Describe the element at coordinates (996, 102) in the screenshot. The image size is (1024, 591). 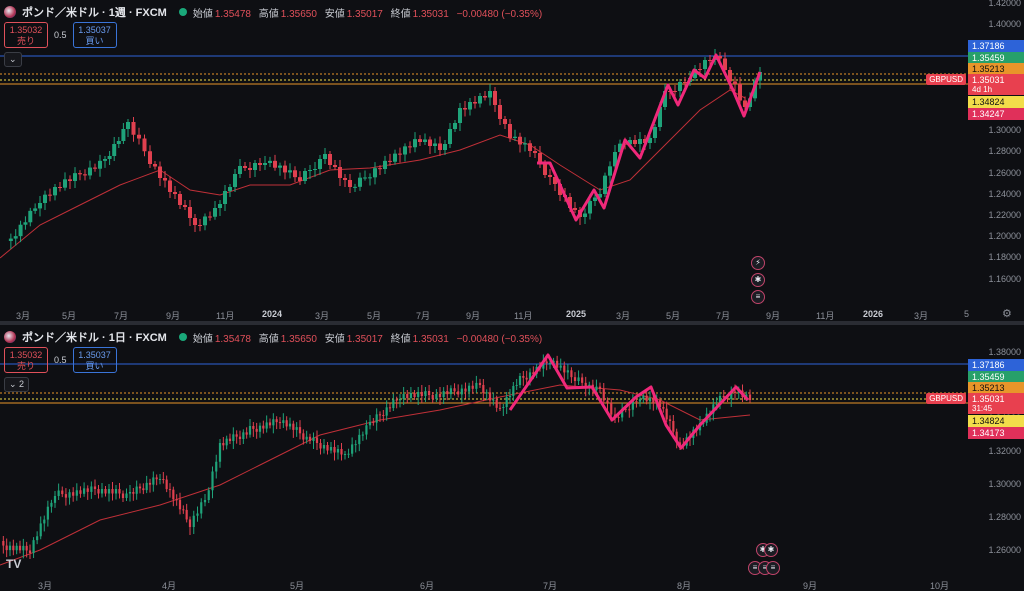
I see `yellow-price-tag: 1.34824` at that location.